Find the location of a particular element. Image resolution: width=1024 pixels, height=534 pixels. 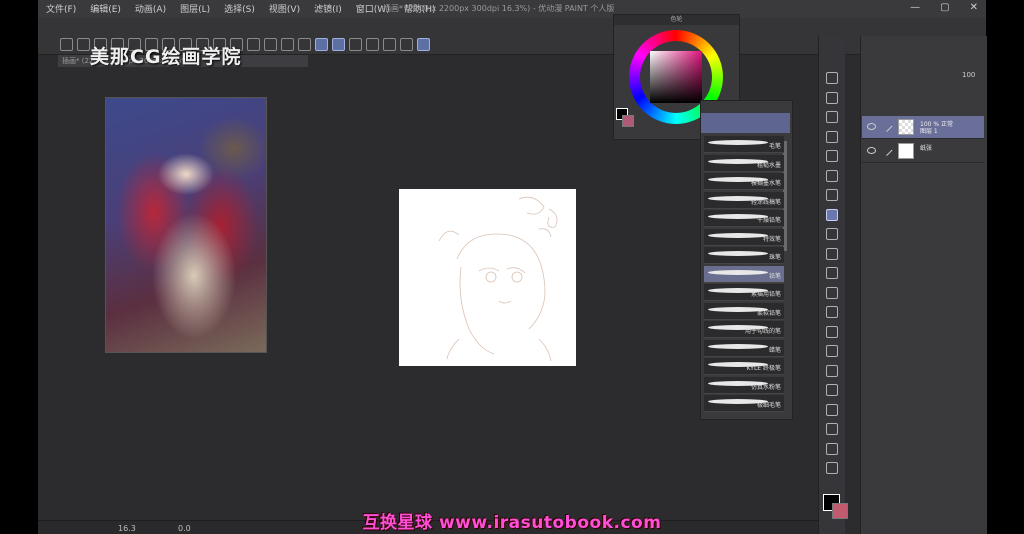

brush-item: 粗糙水墨 is located at coordinates (744, 163).